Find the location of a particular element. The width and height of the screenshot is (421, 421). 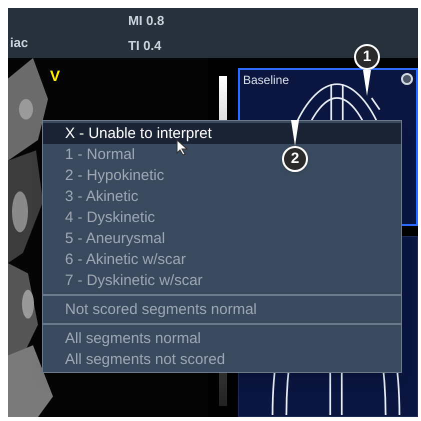

menu-item: 4 - Dyskinetic is located at coordinates (101, 217).